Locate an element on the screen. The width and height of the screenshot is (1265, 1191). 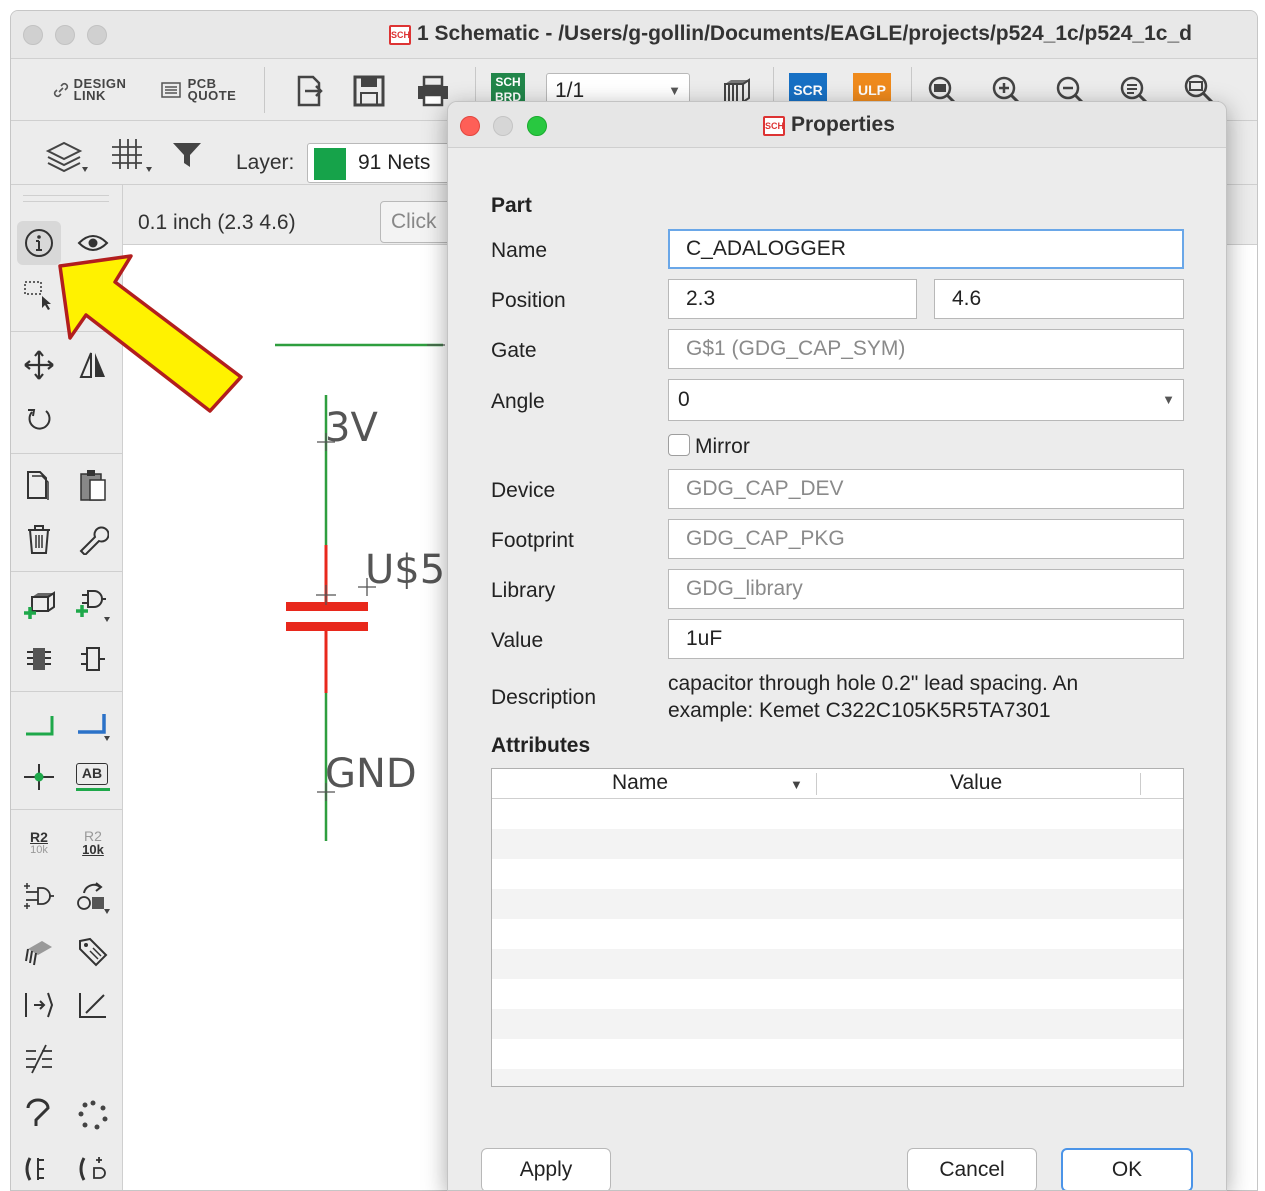
mirror-label: Mirror is located at coordinates (722, 446).